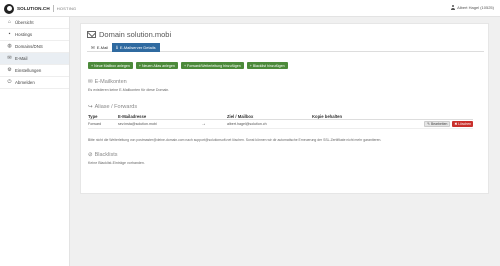 This screenshot has height=266, width=500. What do you see at coordinates (24, 34) in the screenshot?
I see `sidebar-item-label: Hostings` at bounding box center [24, 34].